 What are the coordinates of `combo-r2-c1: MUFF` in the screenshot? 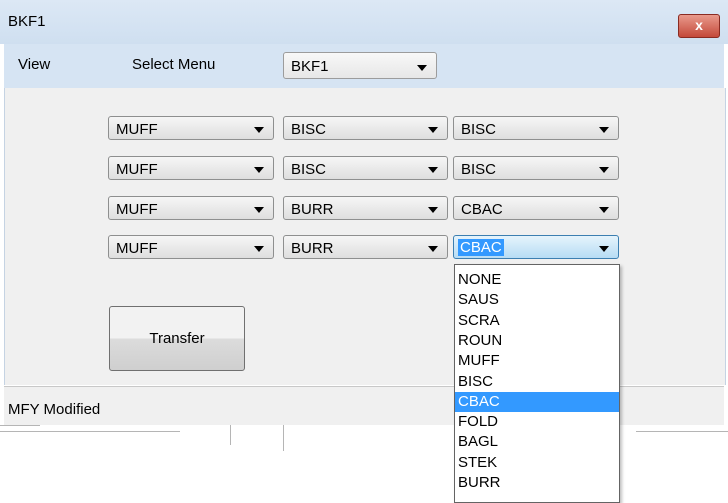 It's located at (191, 168).